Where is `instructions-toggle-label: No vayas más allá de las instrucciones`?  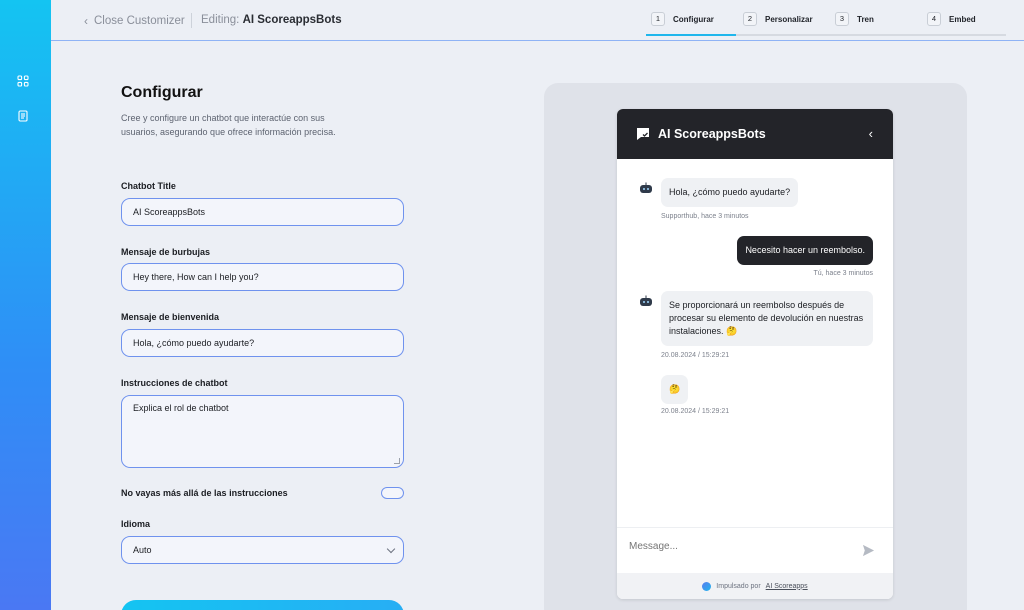
instructions-toggle-label: No vayas más allá de las instrucciones is located at coordinates (204, 493).